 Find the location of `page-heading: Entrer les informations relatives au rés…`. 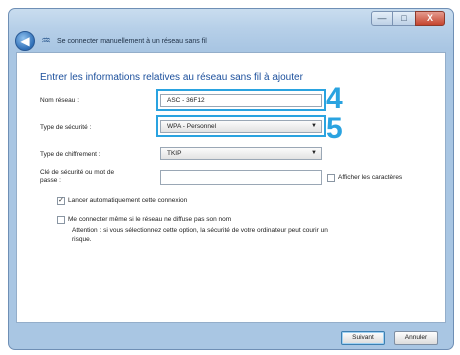

page-heading: Entrer les informations relatives au rés… is located at coordinates (171, 77).